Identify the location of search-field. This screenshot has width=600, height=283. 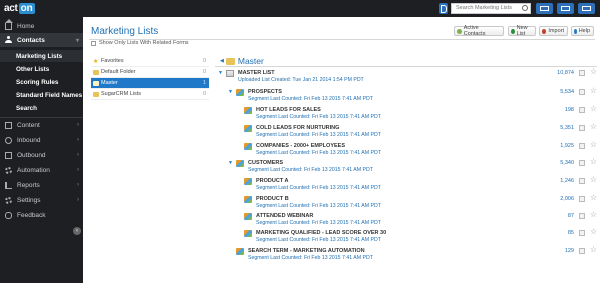
(491, 8).